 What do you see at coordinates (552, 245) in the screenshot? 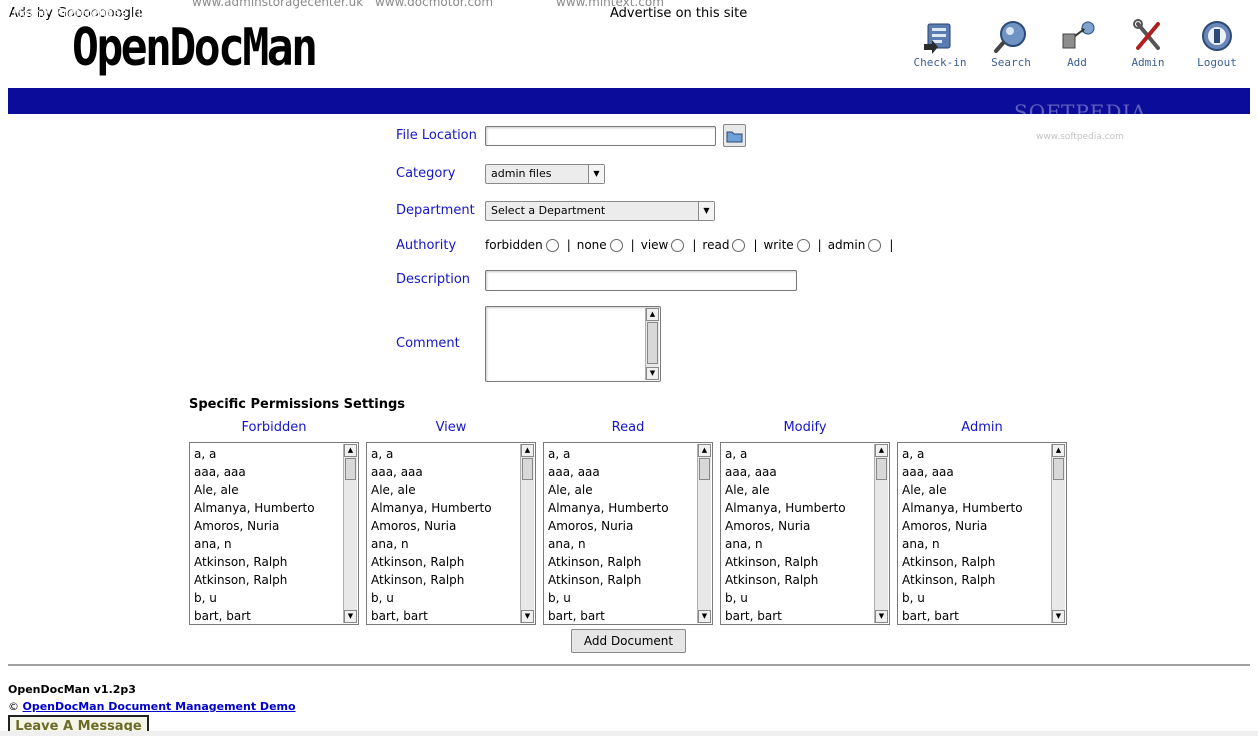
I see `authority-radio-forbidden` at bounding box center [552, 245].